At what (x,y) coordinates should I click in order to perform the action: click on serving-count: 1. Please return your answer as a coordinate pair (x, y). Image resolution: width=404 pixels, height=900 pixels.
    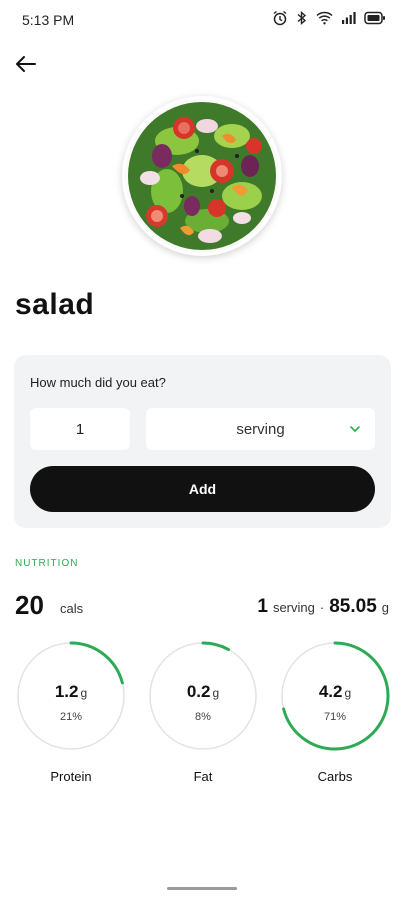
    Looking at the image, I should click on (262, 606).